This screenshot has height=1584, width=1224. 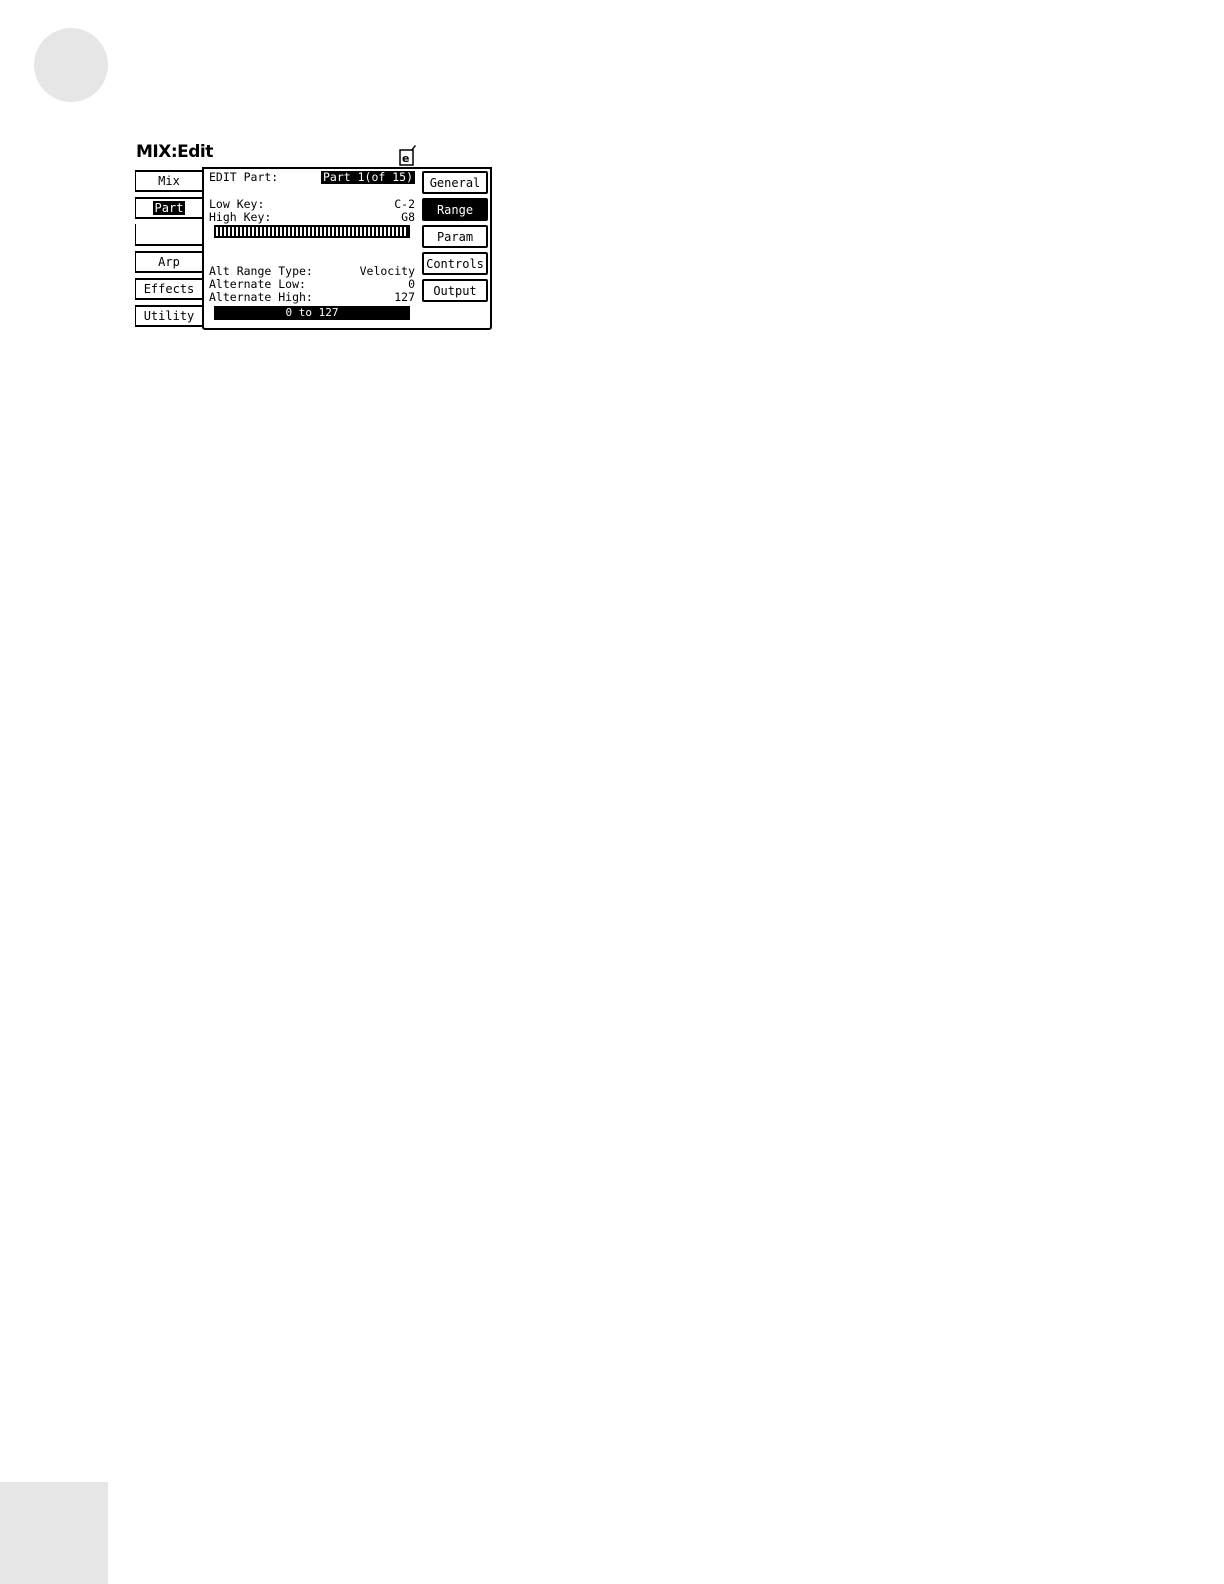 I want to click on edit-part-label: EDIT Part:, so click(x=244, y=177).